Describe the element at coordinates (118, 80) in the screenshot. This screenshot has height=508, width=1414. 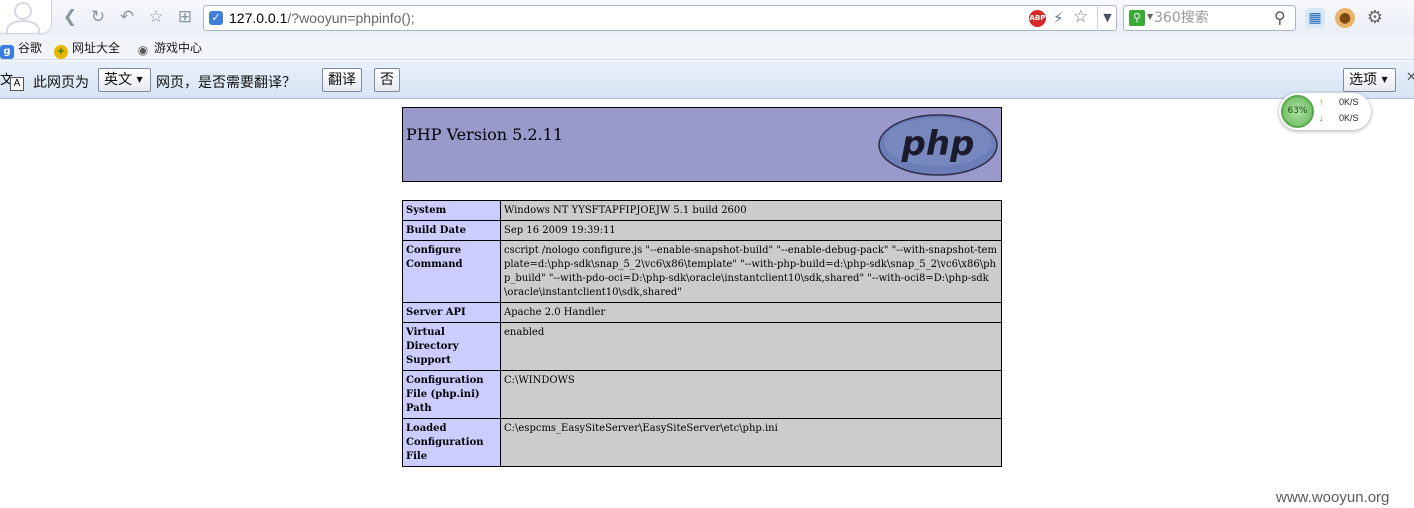
I see `language-value: 英文` at that location.